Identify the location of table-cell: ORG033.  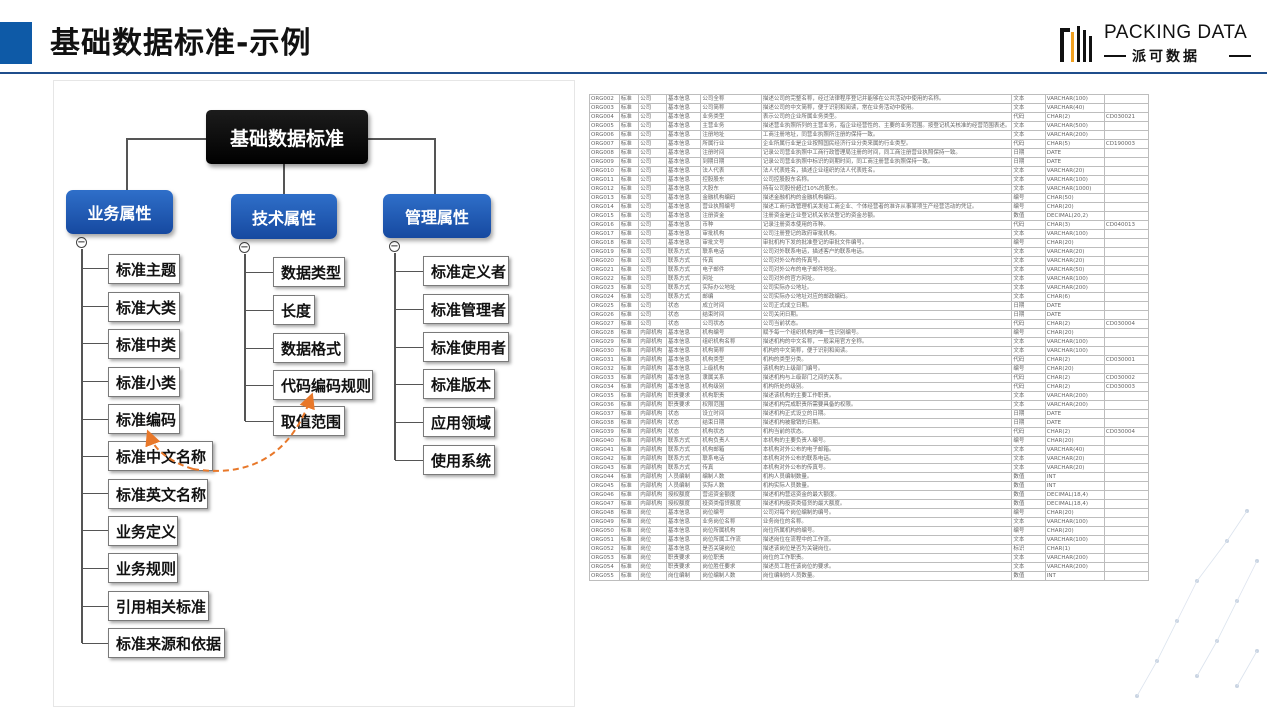
(604, 378).